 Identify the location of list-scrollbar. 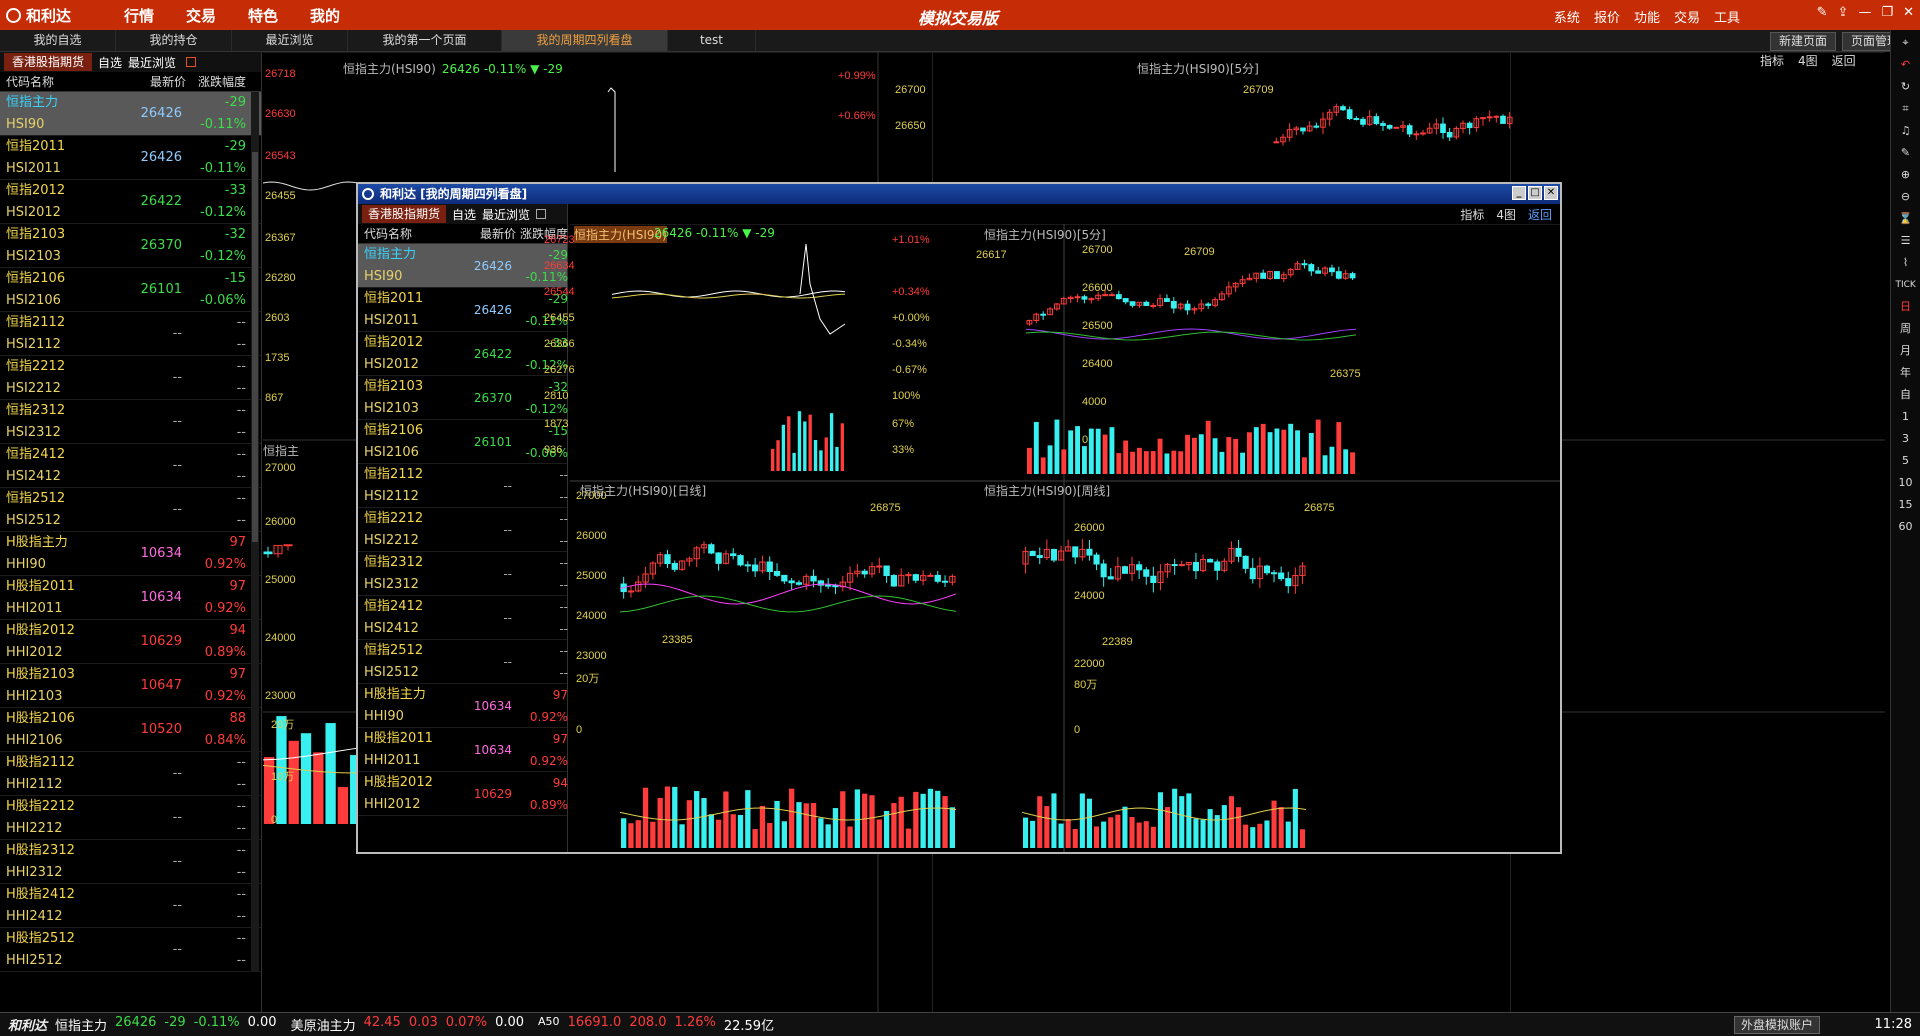
(255, 532).